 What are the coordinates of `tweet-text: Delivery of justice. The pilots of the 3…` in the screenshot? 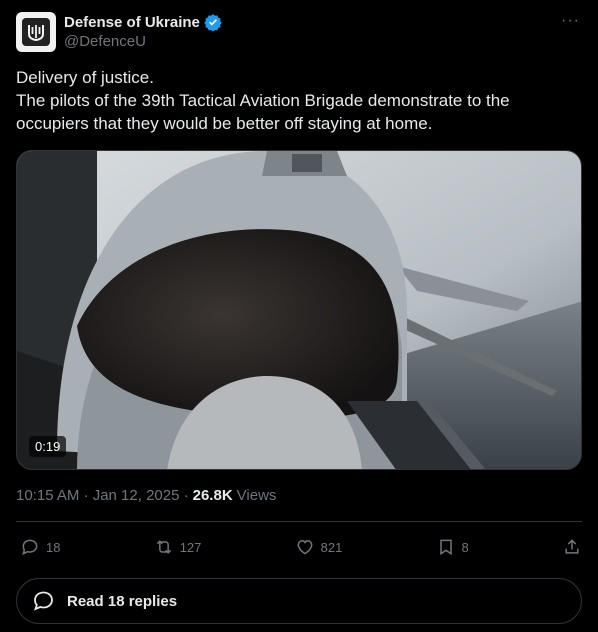 It's located at (299, 100).